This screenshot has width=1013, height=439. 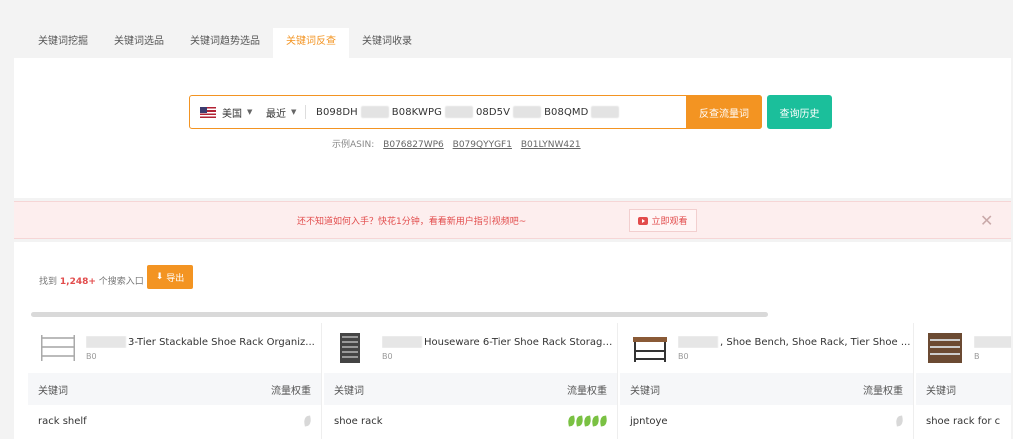 I want to click on keyword-cell: shoe rack for c, so click(x=963, y=421).